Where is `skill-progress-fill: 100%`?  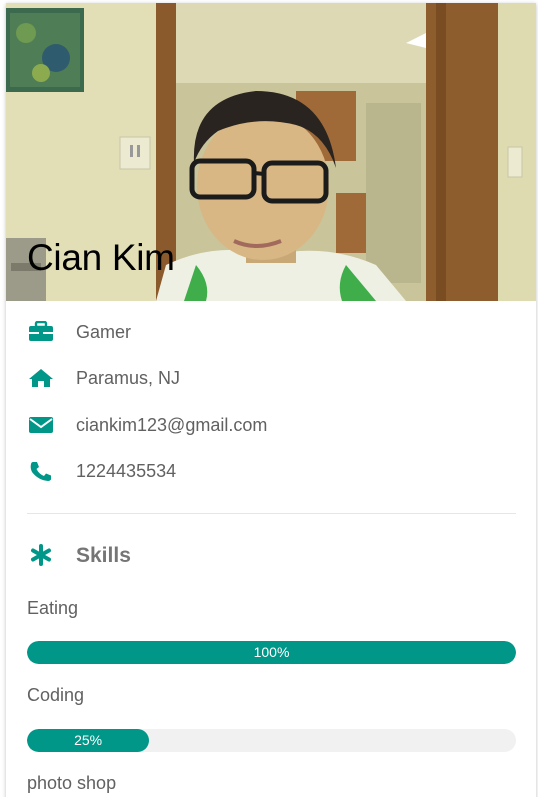
skill-progress-fill: 100% is located at coordinates (271, 652).